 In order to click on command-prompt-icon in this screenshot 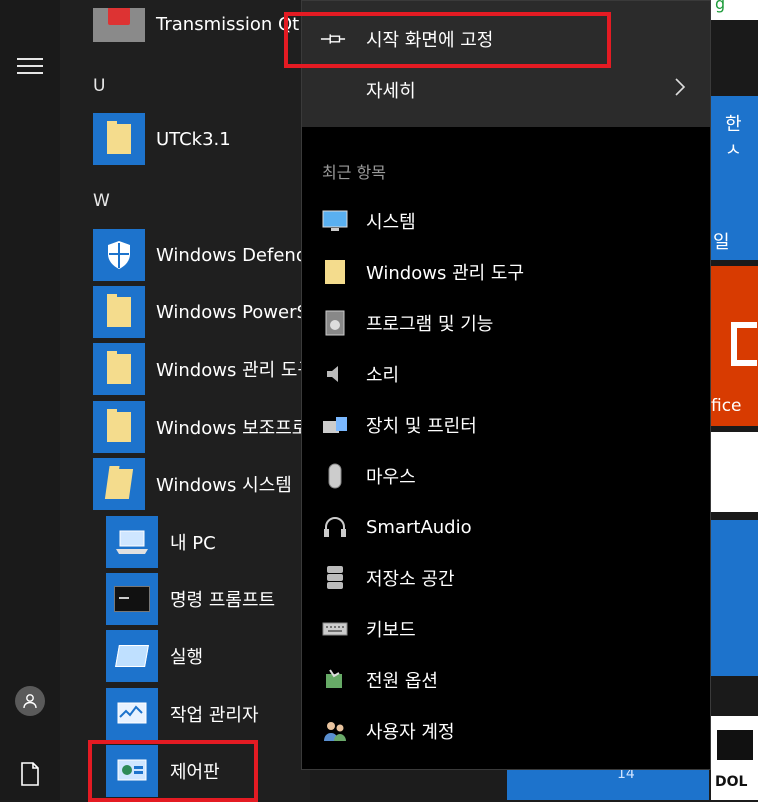, I will do `click(132, 599)`.